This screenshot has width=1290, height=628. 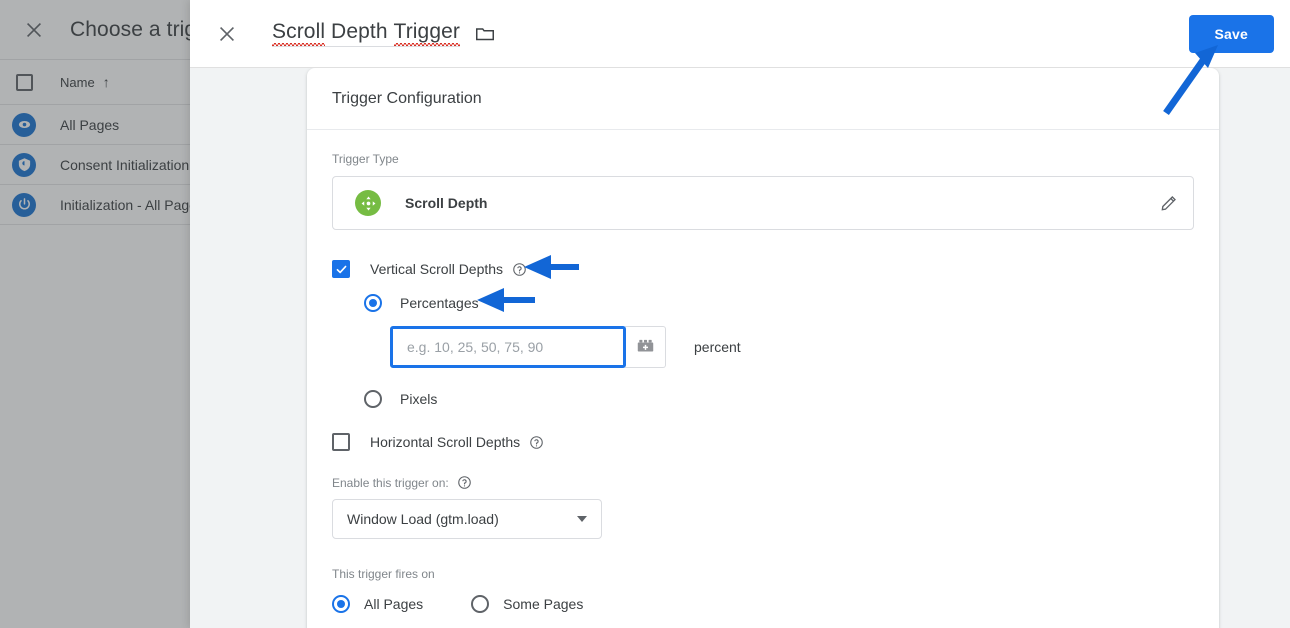 I want to click on trigger-type-name: Scroll Depth, so click(x=446, y=203).